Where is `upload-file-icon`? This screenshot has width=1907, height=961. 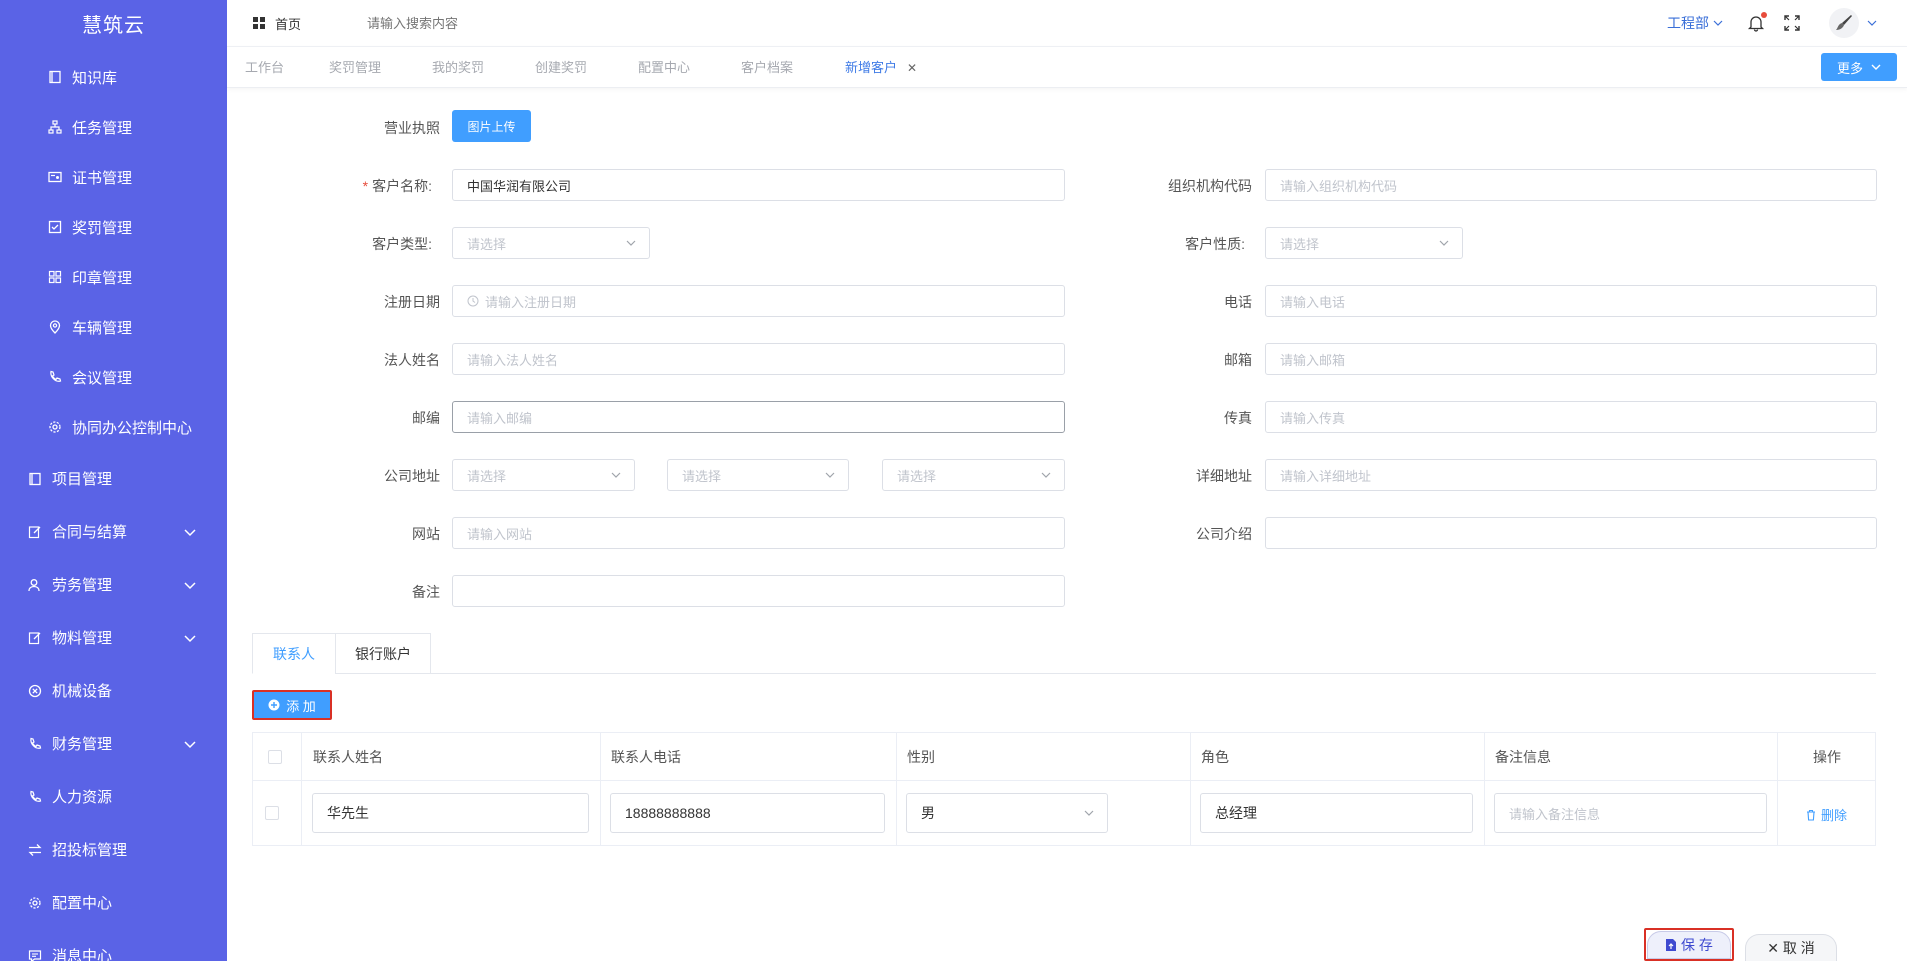
upload-file-icon is located at coordinates (1671, 945).